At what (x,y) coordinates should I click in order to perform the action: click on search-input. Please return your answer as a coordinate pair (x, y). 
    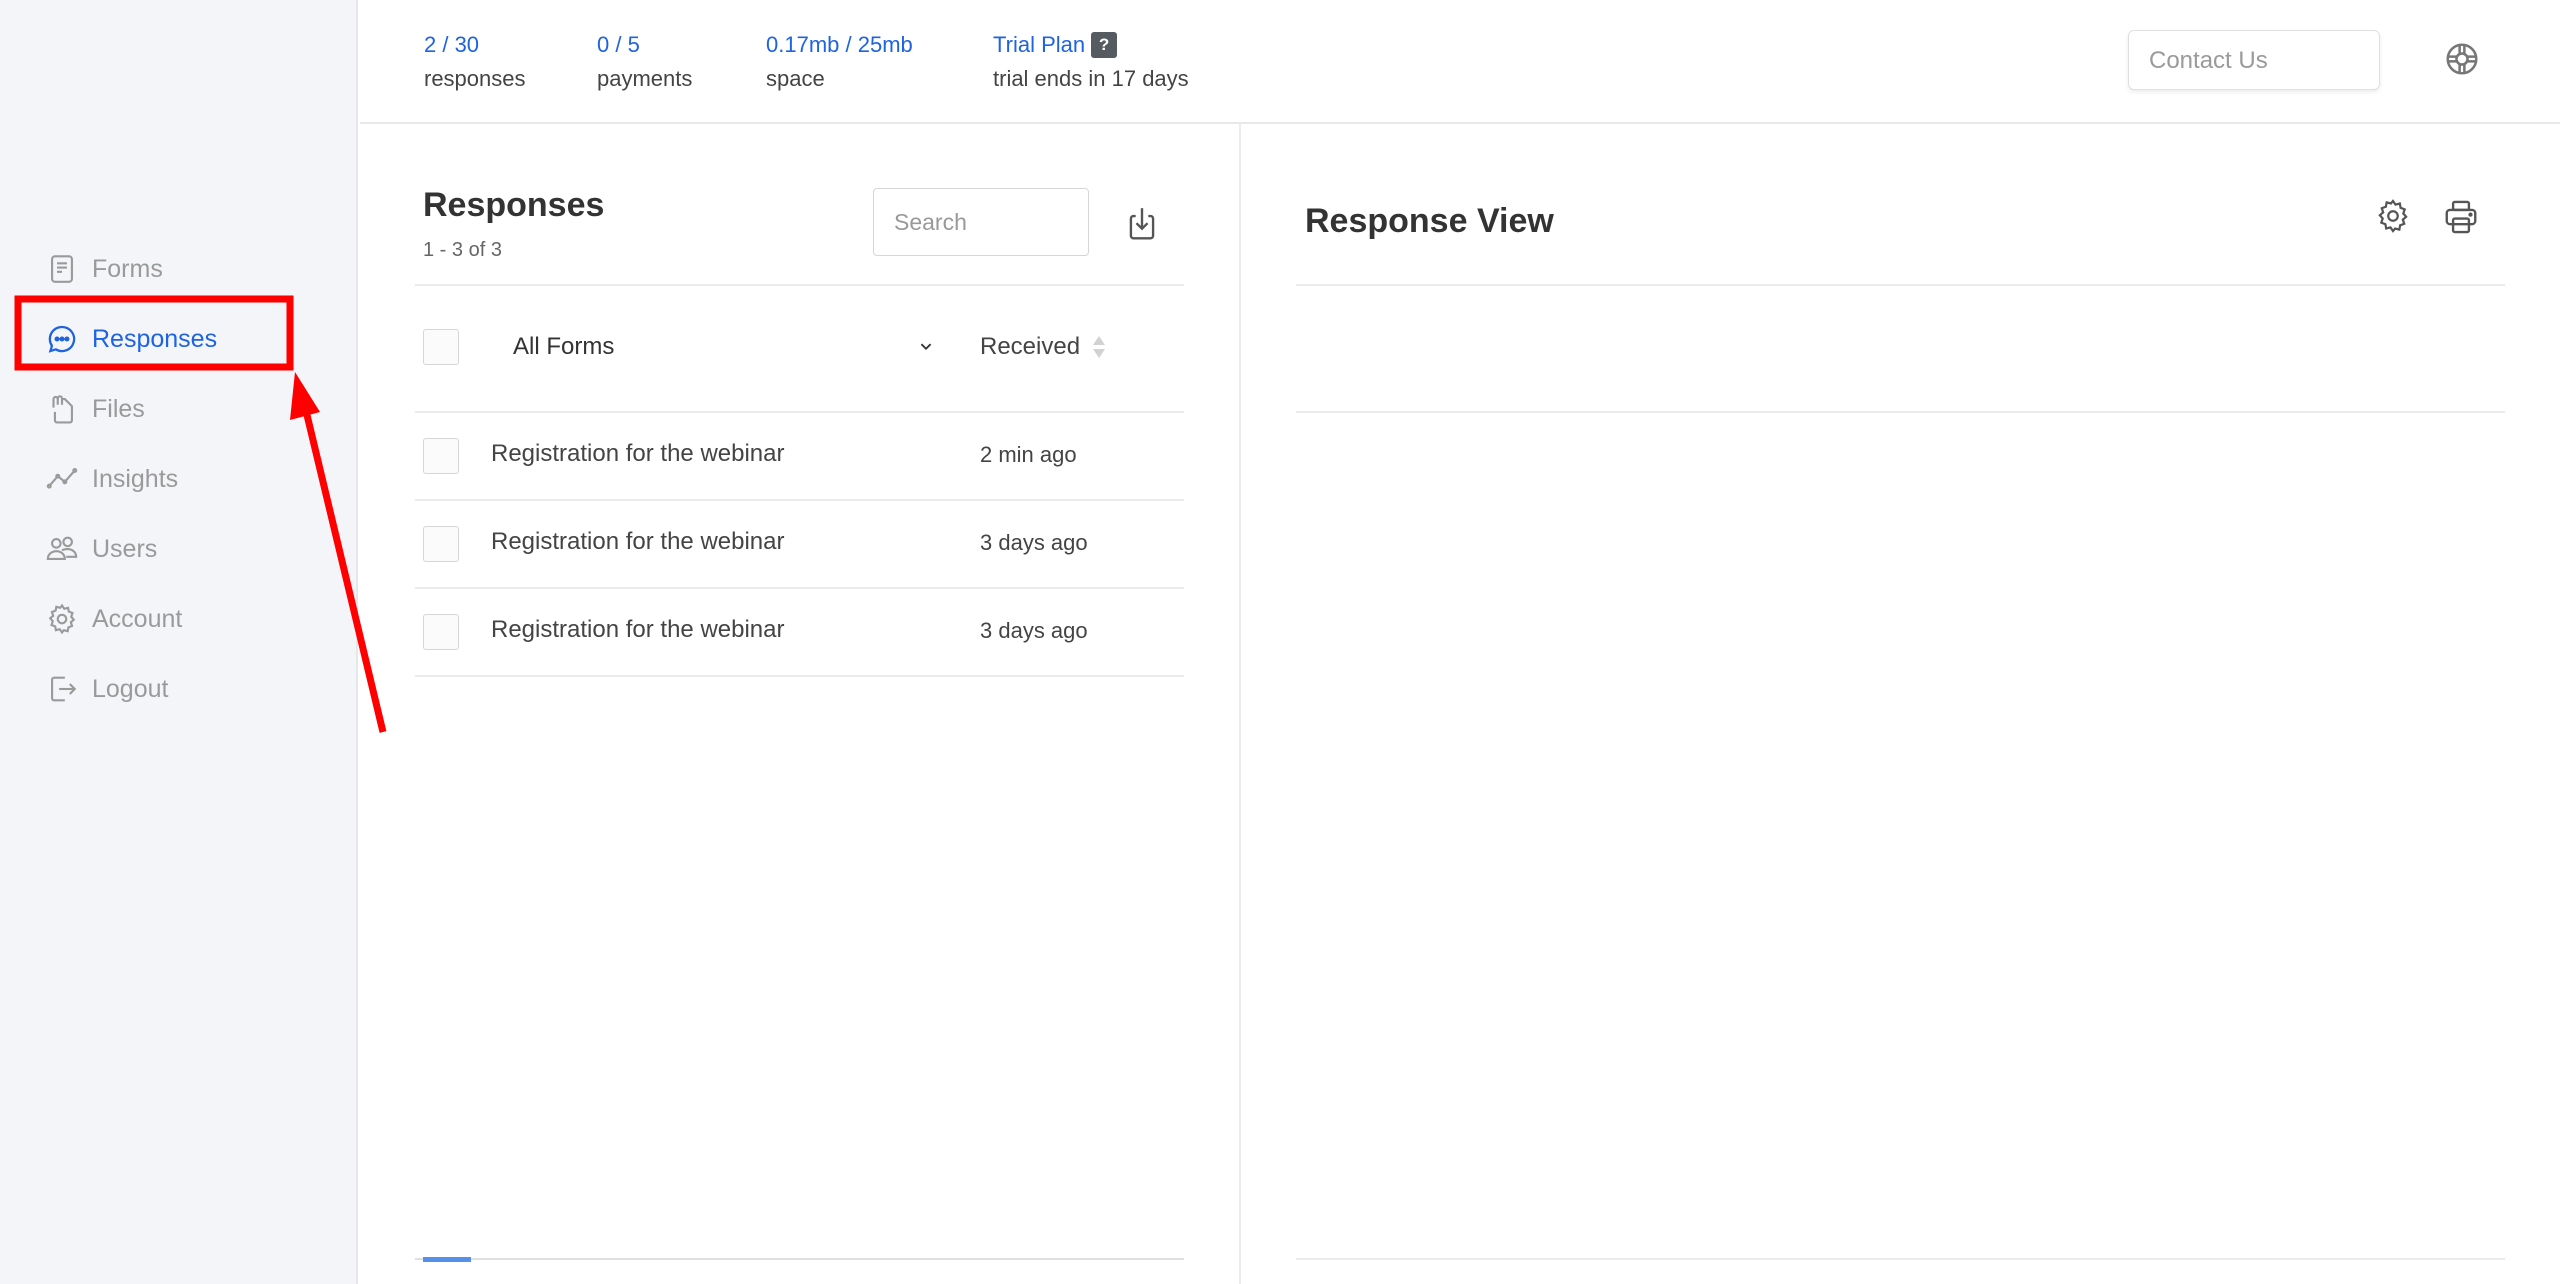
    Looking at the image, I should click on (981, 222).